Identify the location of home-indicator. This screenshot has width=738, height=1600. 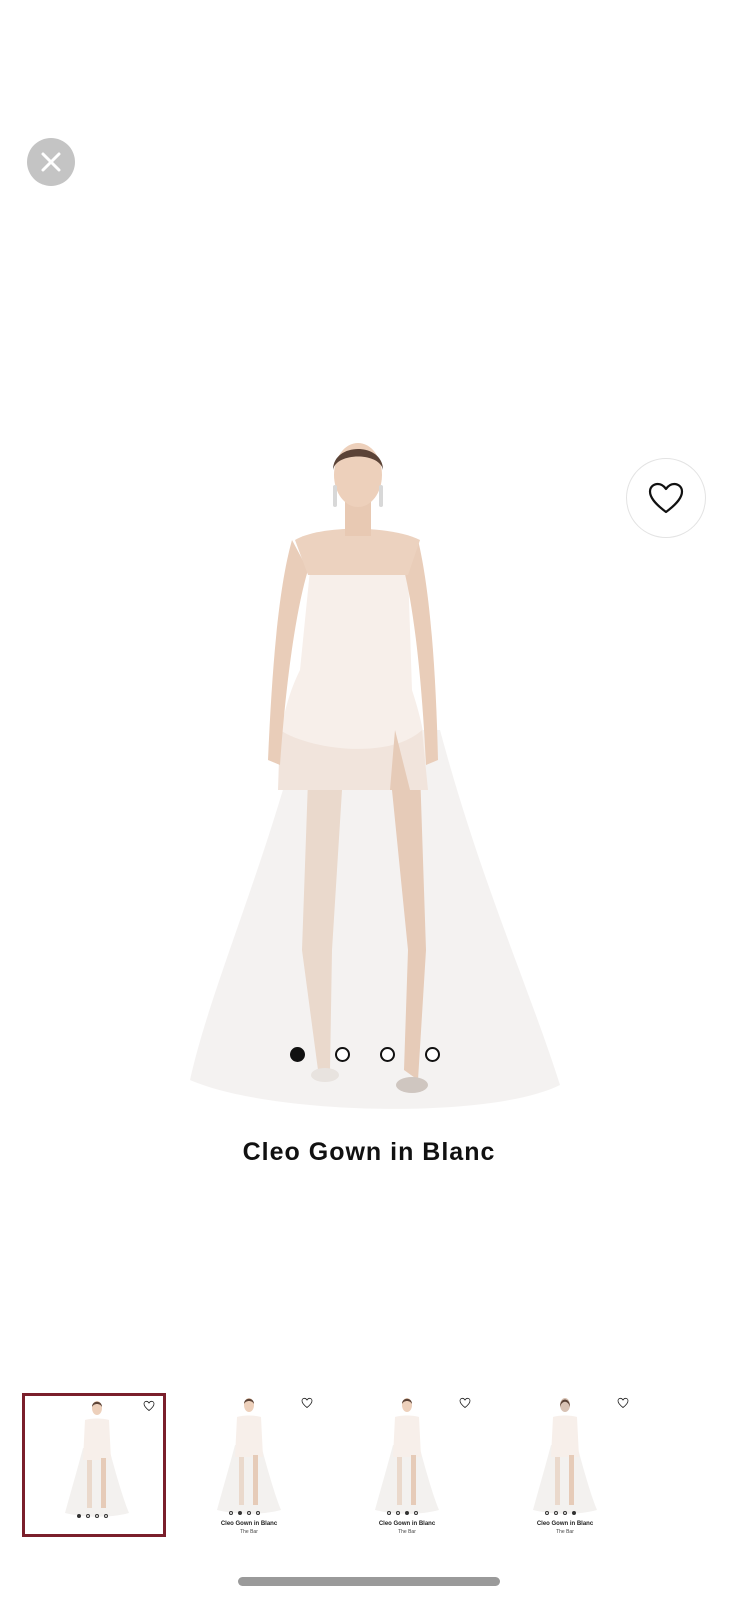
(369, 1581).